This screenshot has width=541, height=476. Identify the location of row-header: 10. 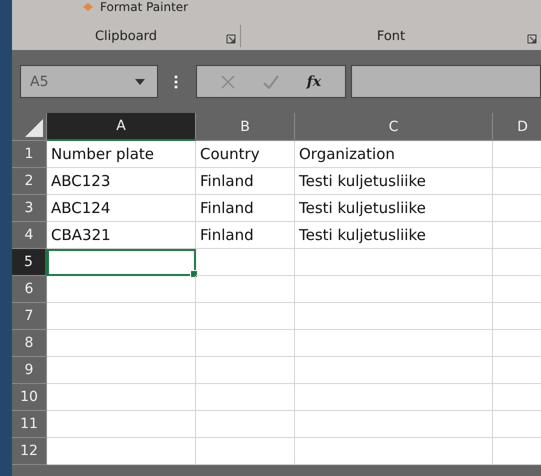
(29, 397).